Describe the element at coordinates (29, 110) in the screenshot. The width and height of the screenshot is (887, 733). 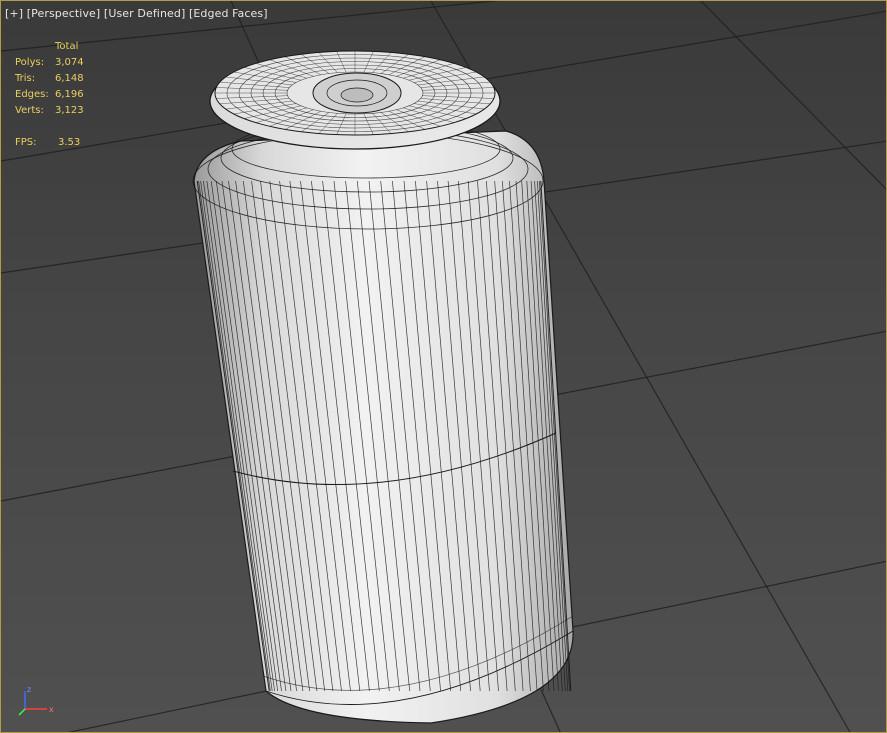
I see `verts-label: Verts:` at that location.